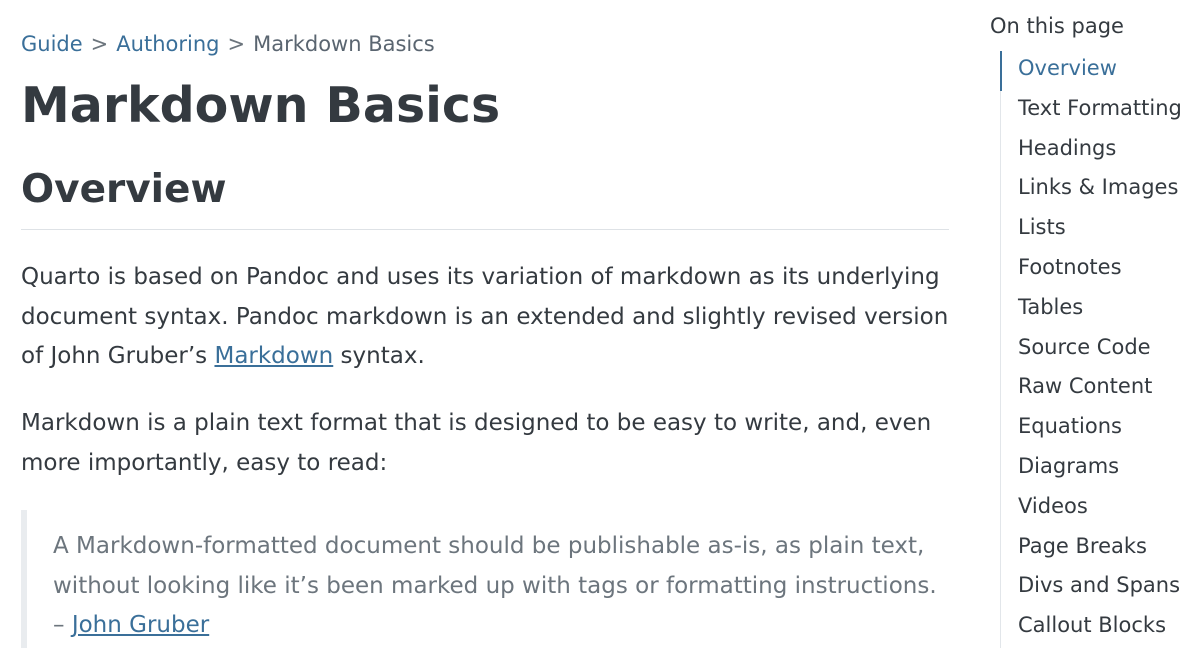 This screenshot has width=1200, height=648. Describe the element at coordinates (1098, 310) in the screenshot. I see `toc-item-tables: Tables` at that location.